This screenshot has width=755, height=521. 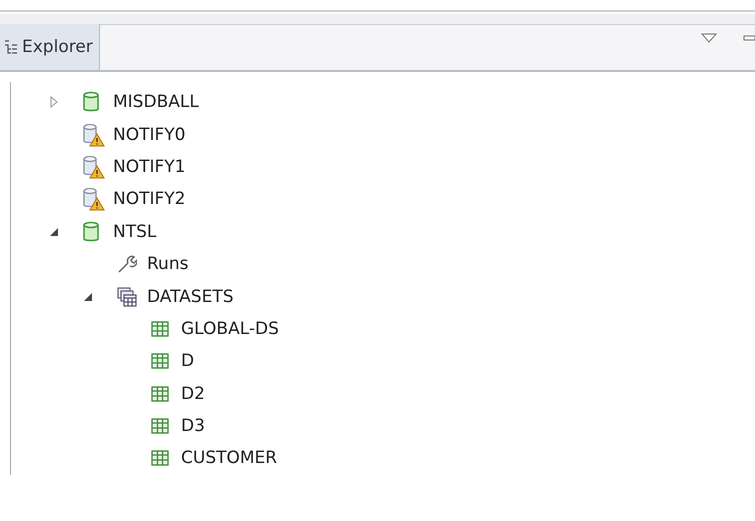 What do you see at coordinates (749, 38) in the screenshot?
I see `minimize-icon` at bounding box center [749, 38].